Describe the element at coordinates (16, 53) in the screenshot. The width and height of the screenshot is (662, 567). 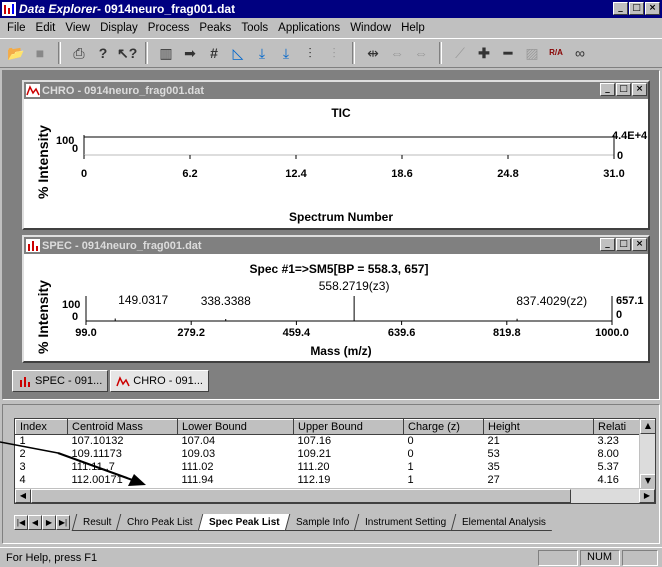
I see `open-icon: 📂` at that location.